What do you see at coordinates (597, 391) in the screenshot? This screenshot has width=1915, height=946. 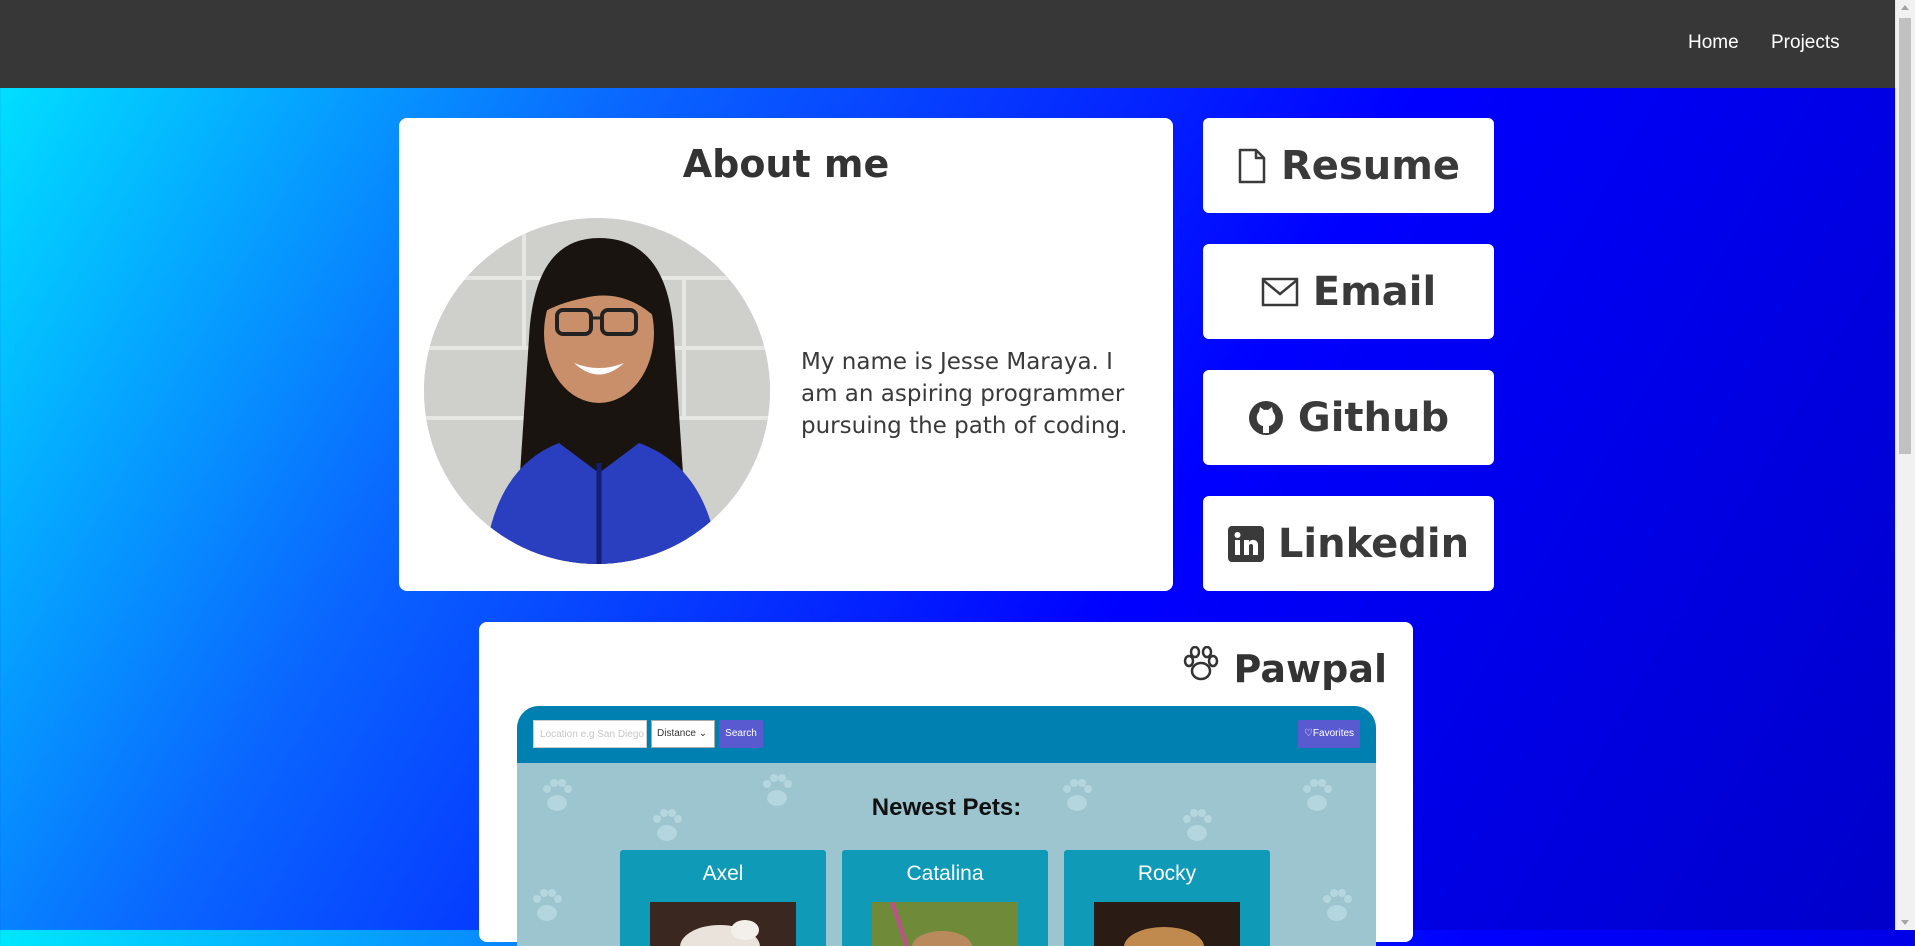 I see `profile-photo` at bounding box center [597, 391].